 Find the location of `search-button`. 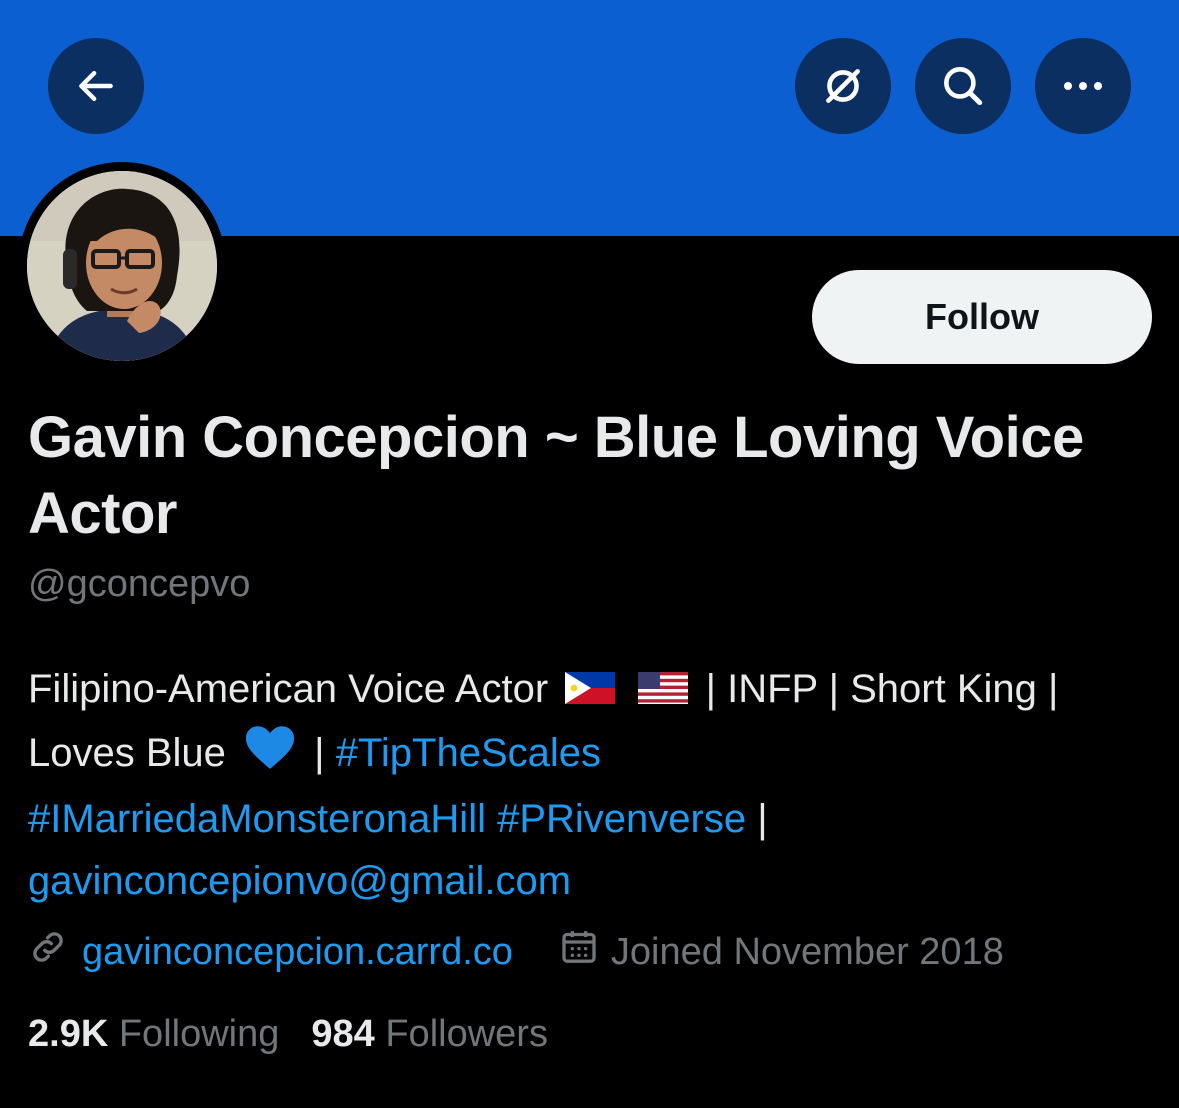

search-button is located at coordinates (963, 86).